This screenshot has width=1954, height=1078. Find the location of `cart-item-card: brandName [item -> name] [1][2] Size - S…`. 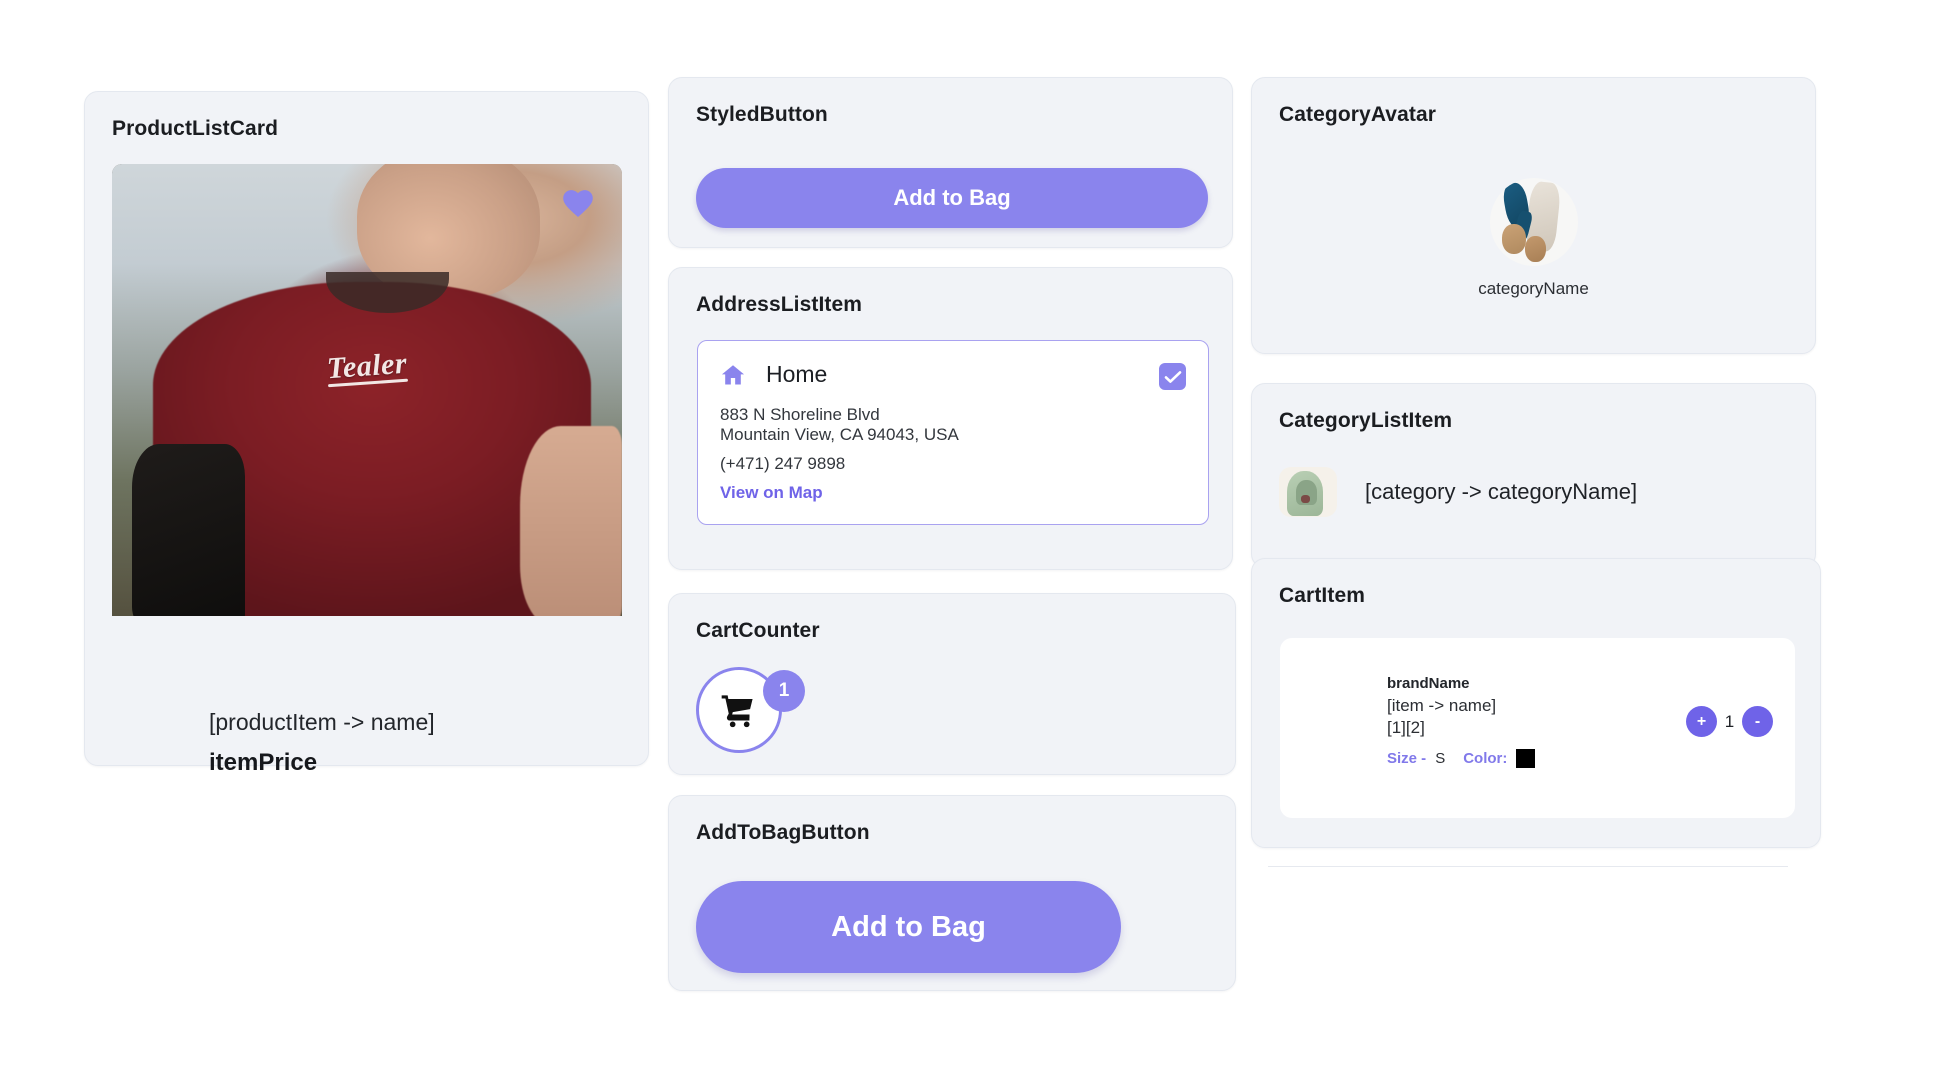

cart-item-card: brandName [item -> name] [1][2] Size - S… is located at coordinates (1537, 728).